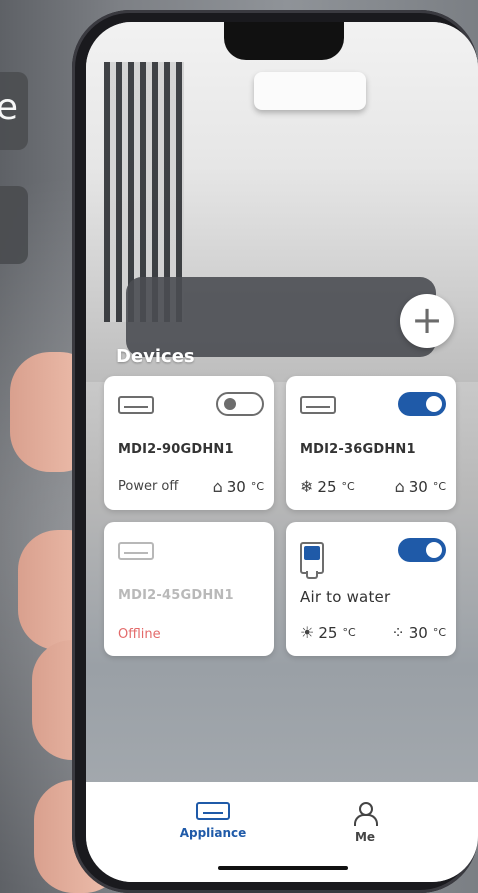 The width and height of the screenshot is (478, 893). I want to click on sofa, so click(281, 317).